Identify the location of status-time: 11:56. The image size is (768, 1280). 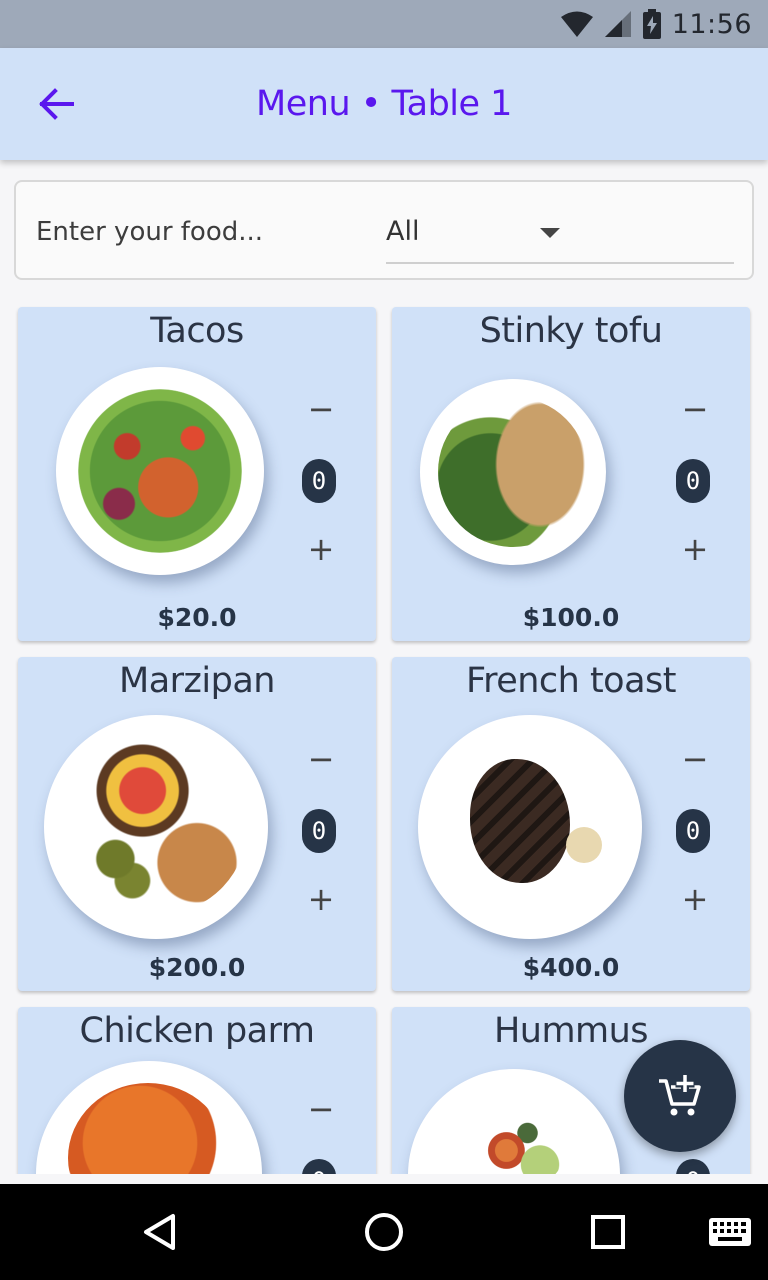
(711, 24).